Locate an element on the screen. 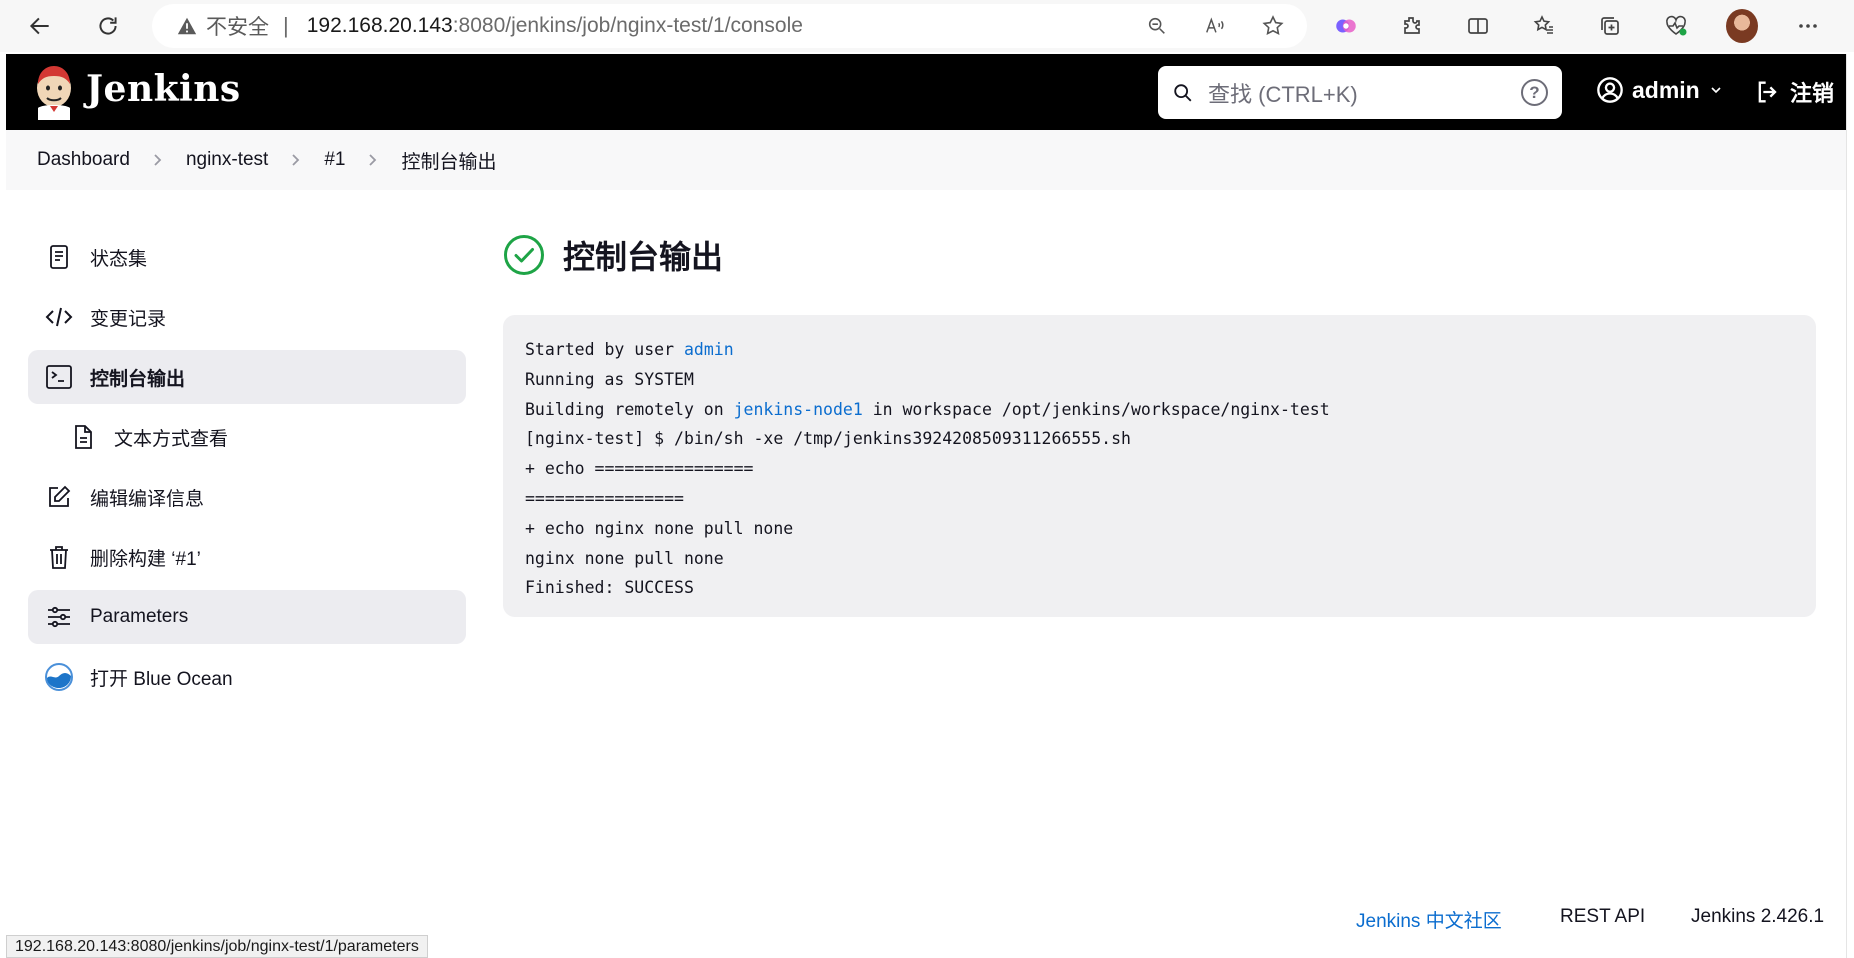 The image size is (1854, 958). footer-rest-api-link: REST API is located at coordinates (1602, 917).